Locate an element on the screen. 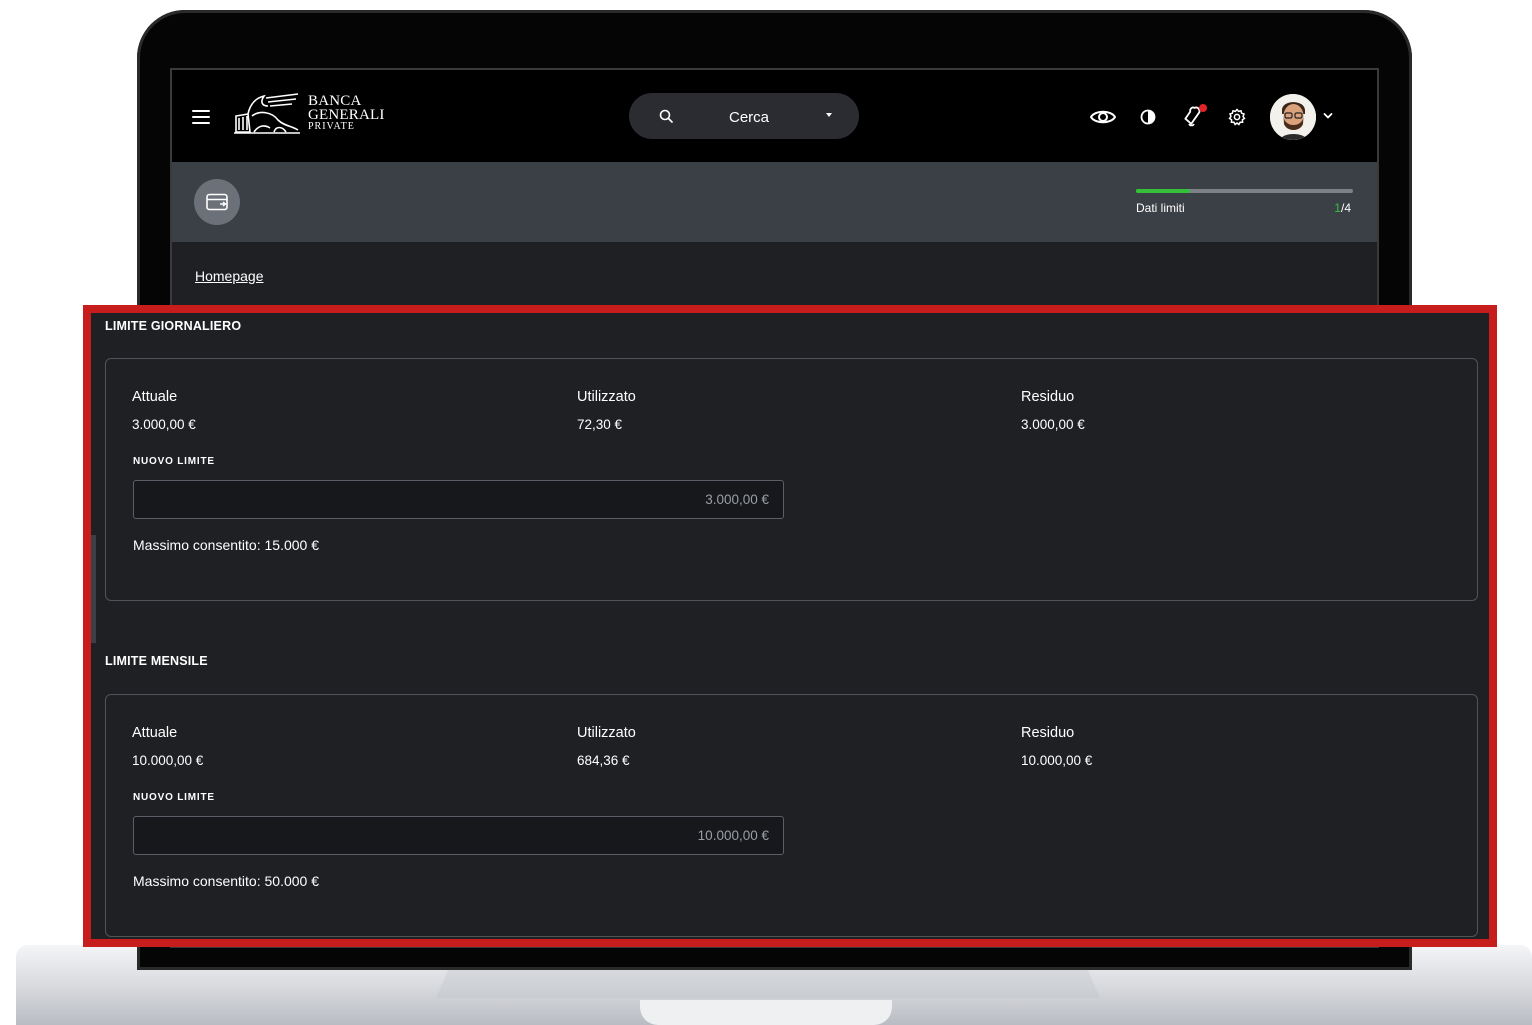  daily-current-value: 3.000,00 € is located at coordinates (164, 424).